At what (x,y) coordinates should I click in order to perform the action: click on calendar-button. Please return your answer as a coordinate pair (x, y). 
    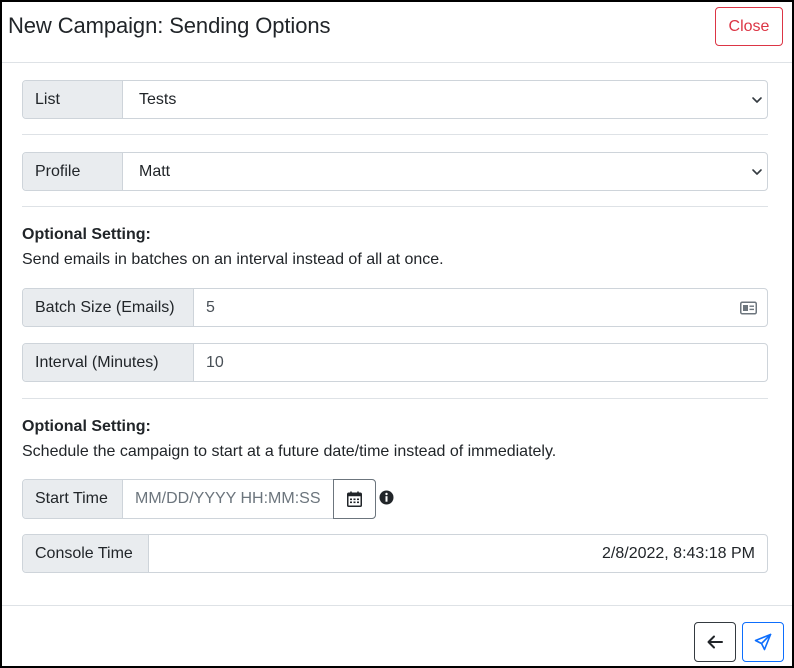
    Looking at the image, I should click on (354, 499).